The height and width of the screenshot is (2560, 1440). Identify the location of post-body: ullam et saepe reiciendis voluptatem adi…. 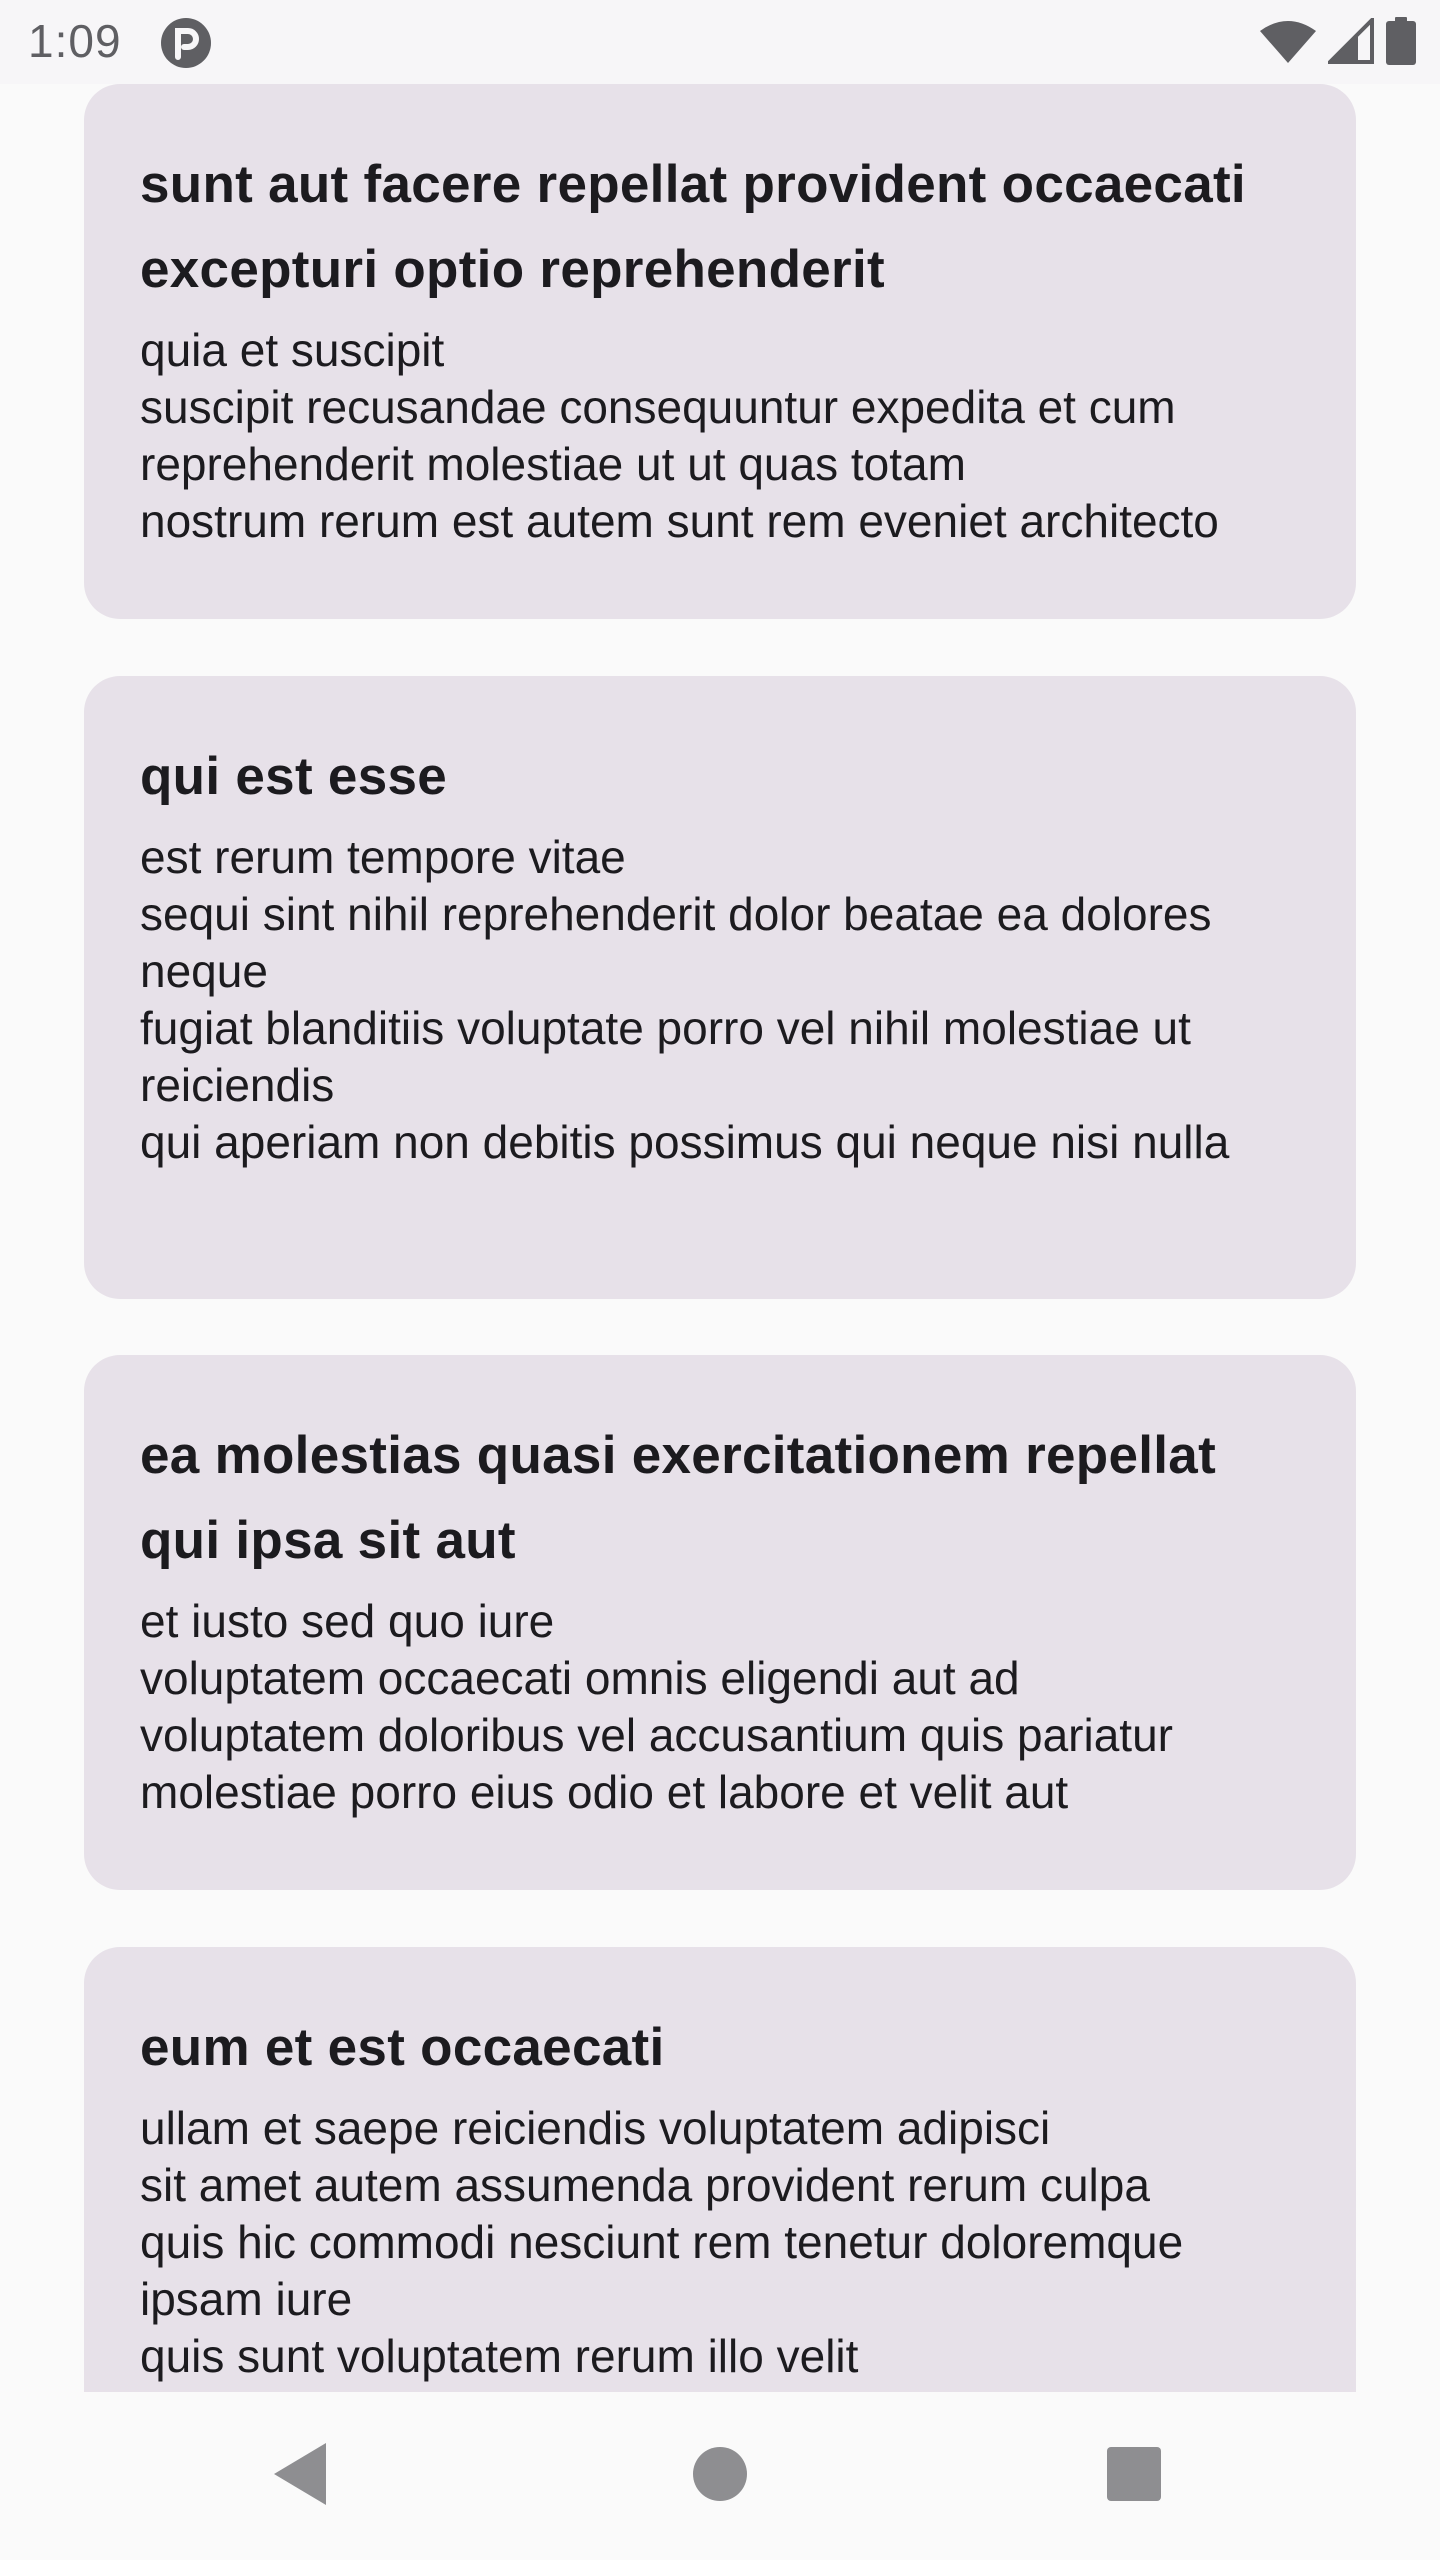
(662, 2242).